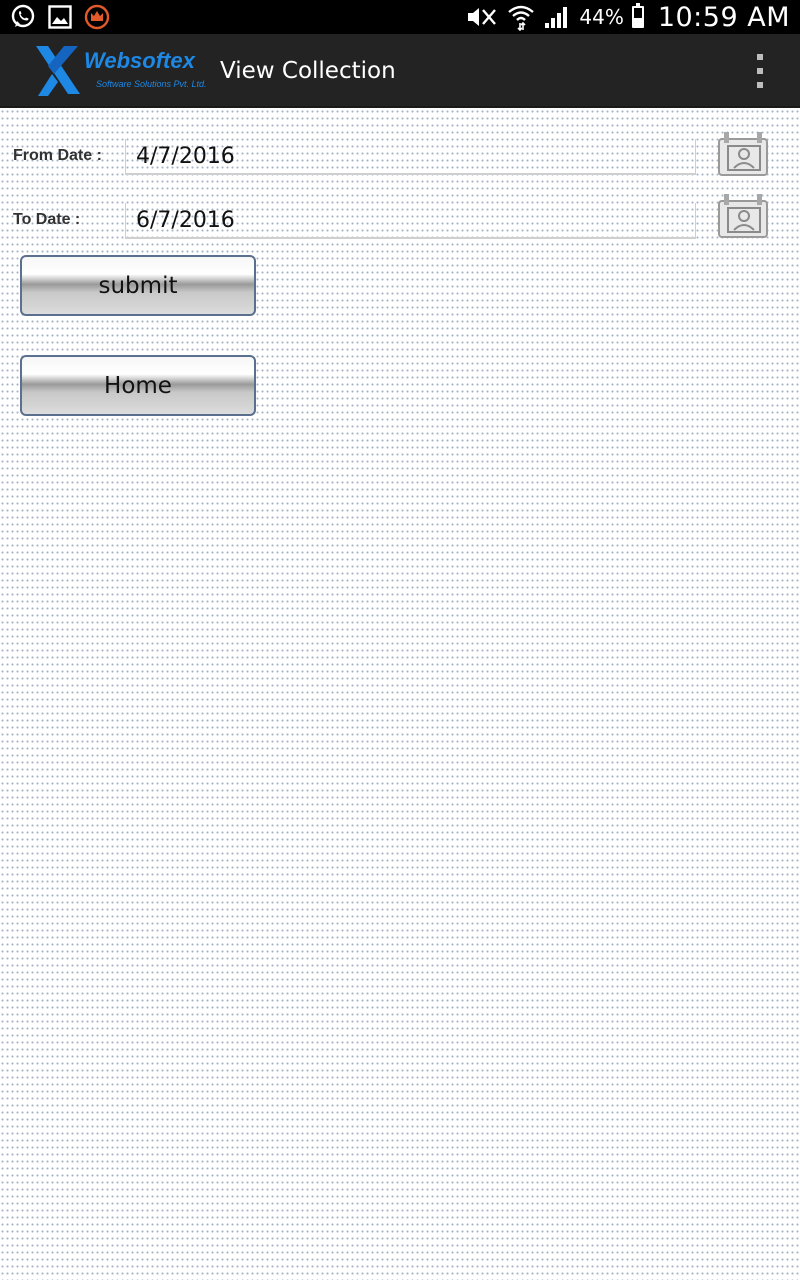  I want to click on crown-app-icon, so click(97, 17).